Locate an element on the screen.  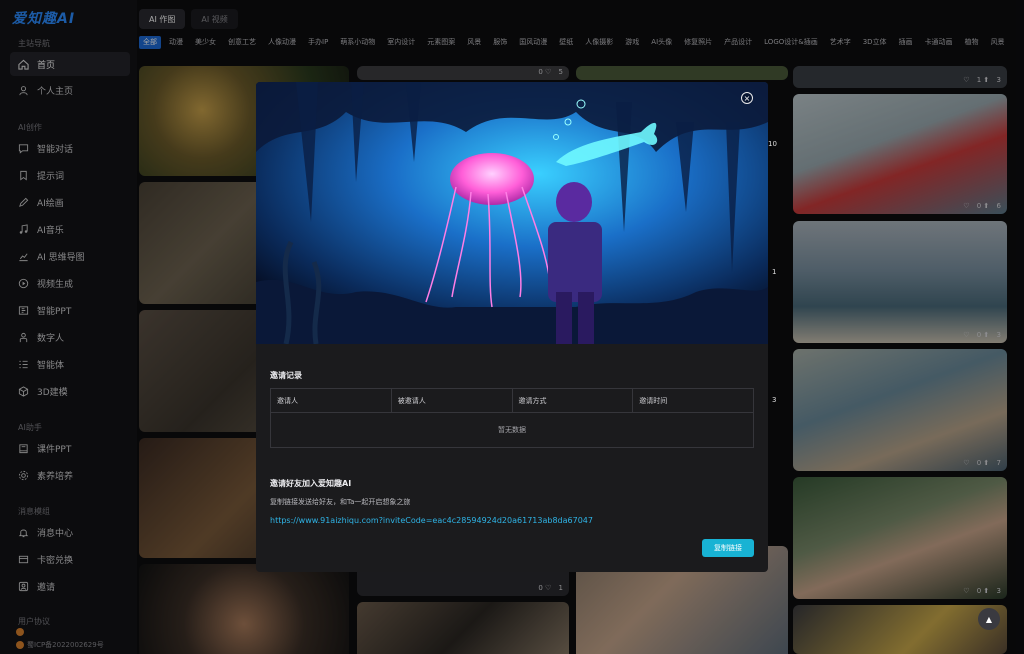
col-time: 邀请时间 is located at coordinates (653, 400).